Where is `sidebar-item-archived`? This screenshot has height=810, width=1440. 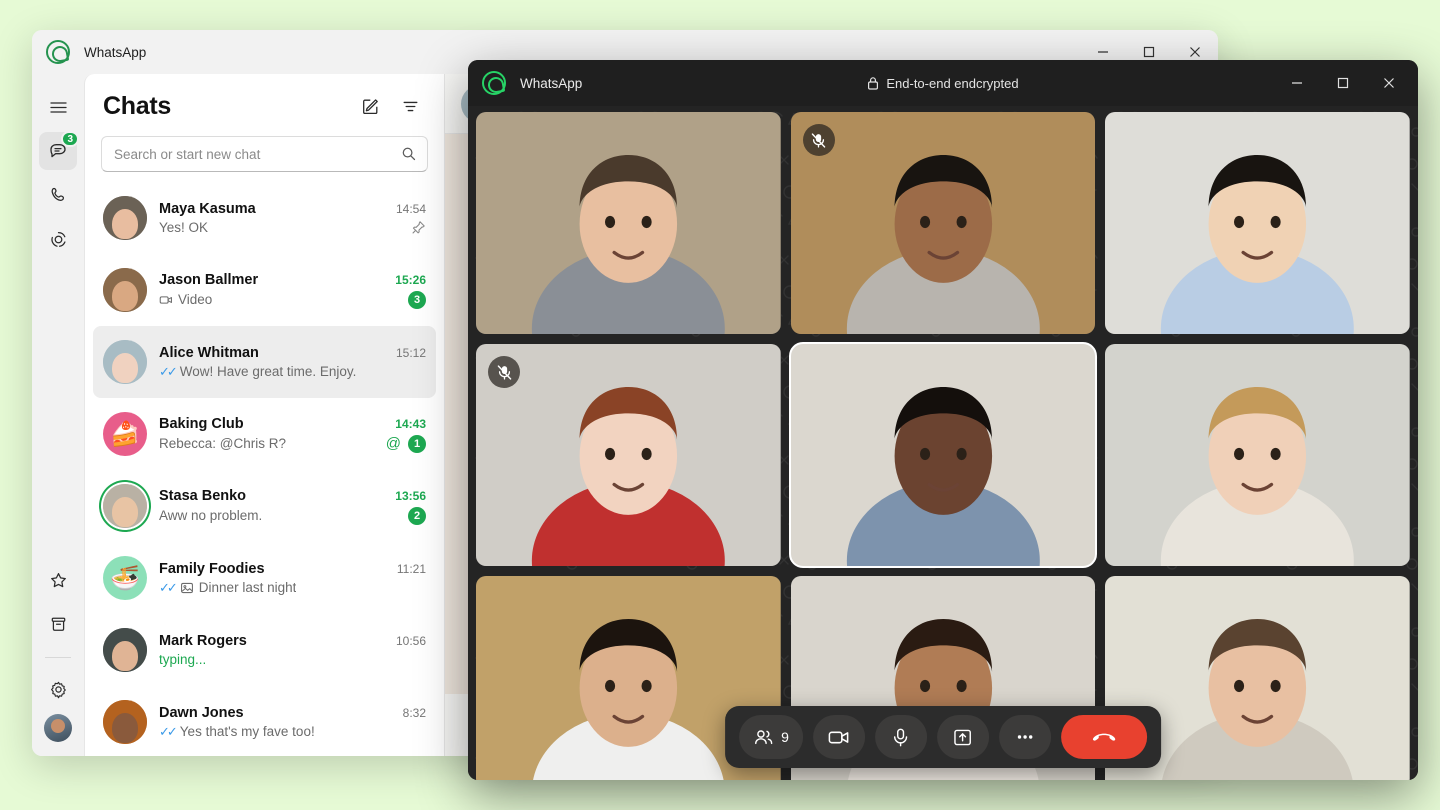
sidebar-item-archived is located at coordinates (58, 624).